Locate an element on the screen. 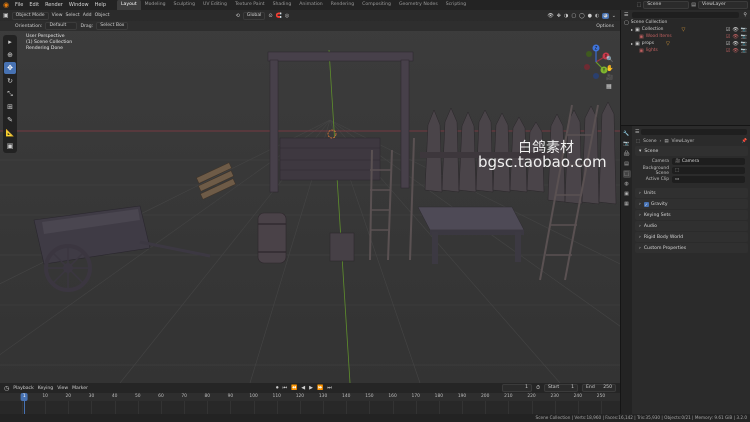  shading-options-icon: ⌄ is located at coordinates (614, 16).